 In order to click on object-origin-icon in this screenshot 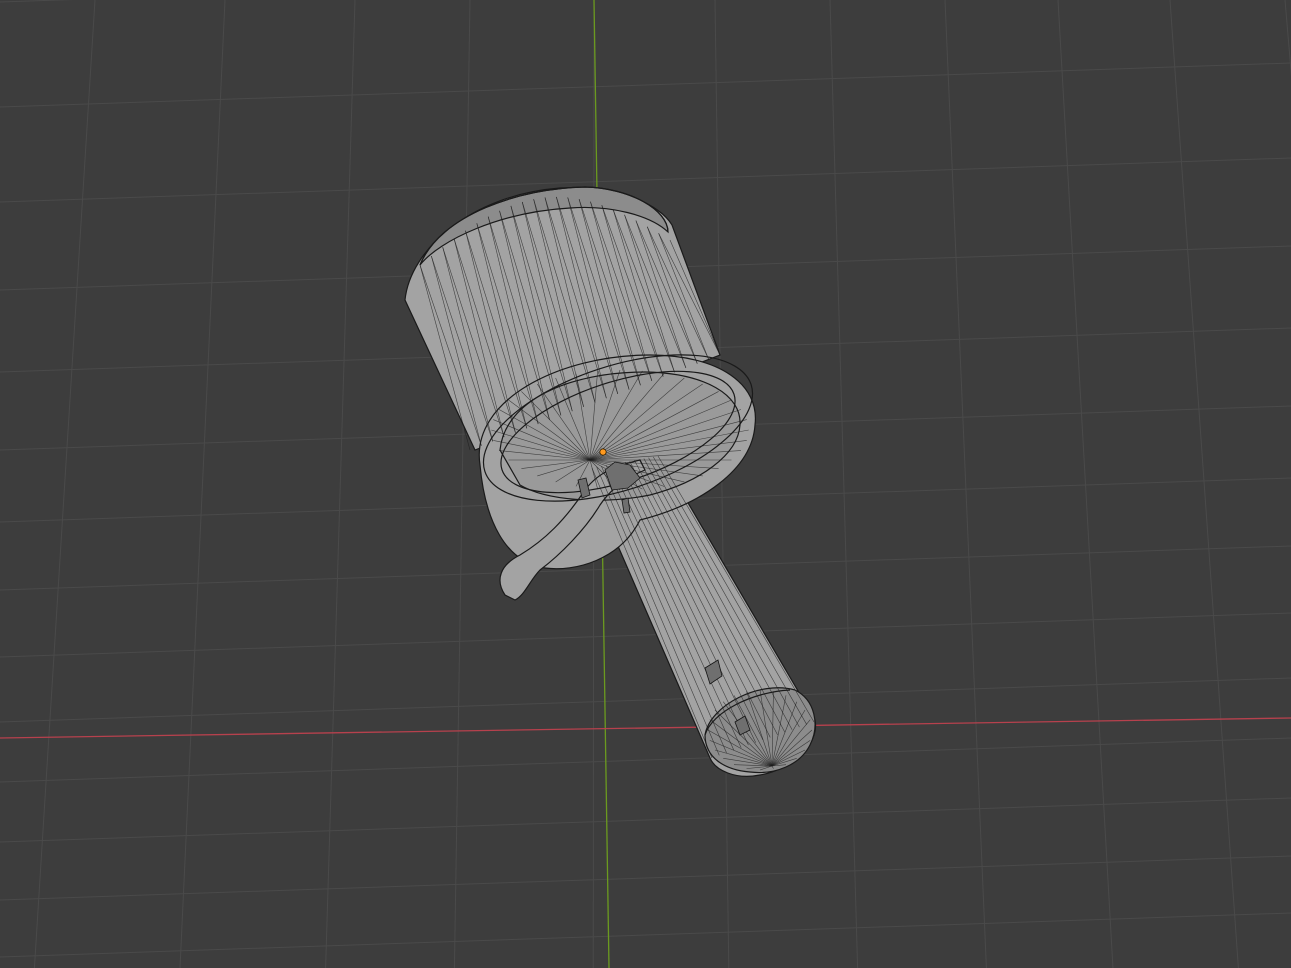, I will do `click(603, 452)`.